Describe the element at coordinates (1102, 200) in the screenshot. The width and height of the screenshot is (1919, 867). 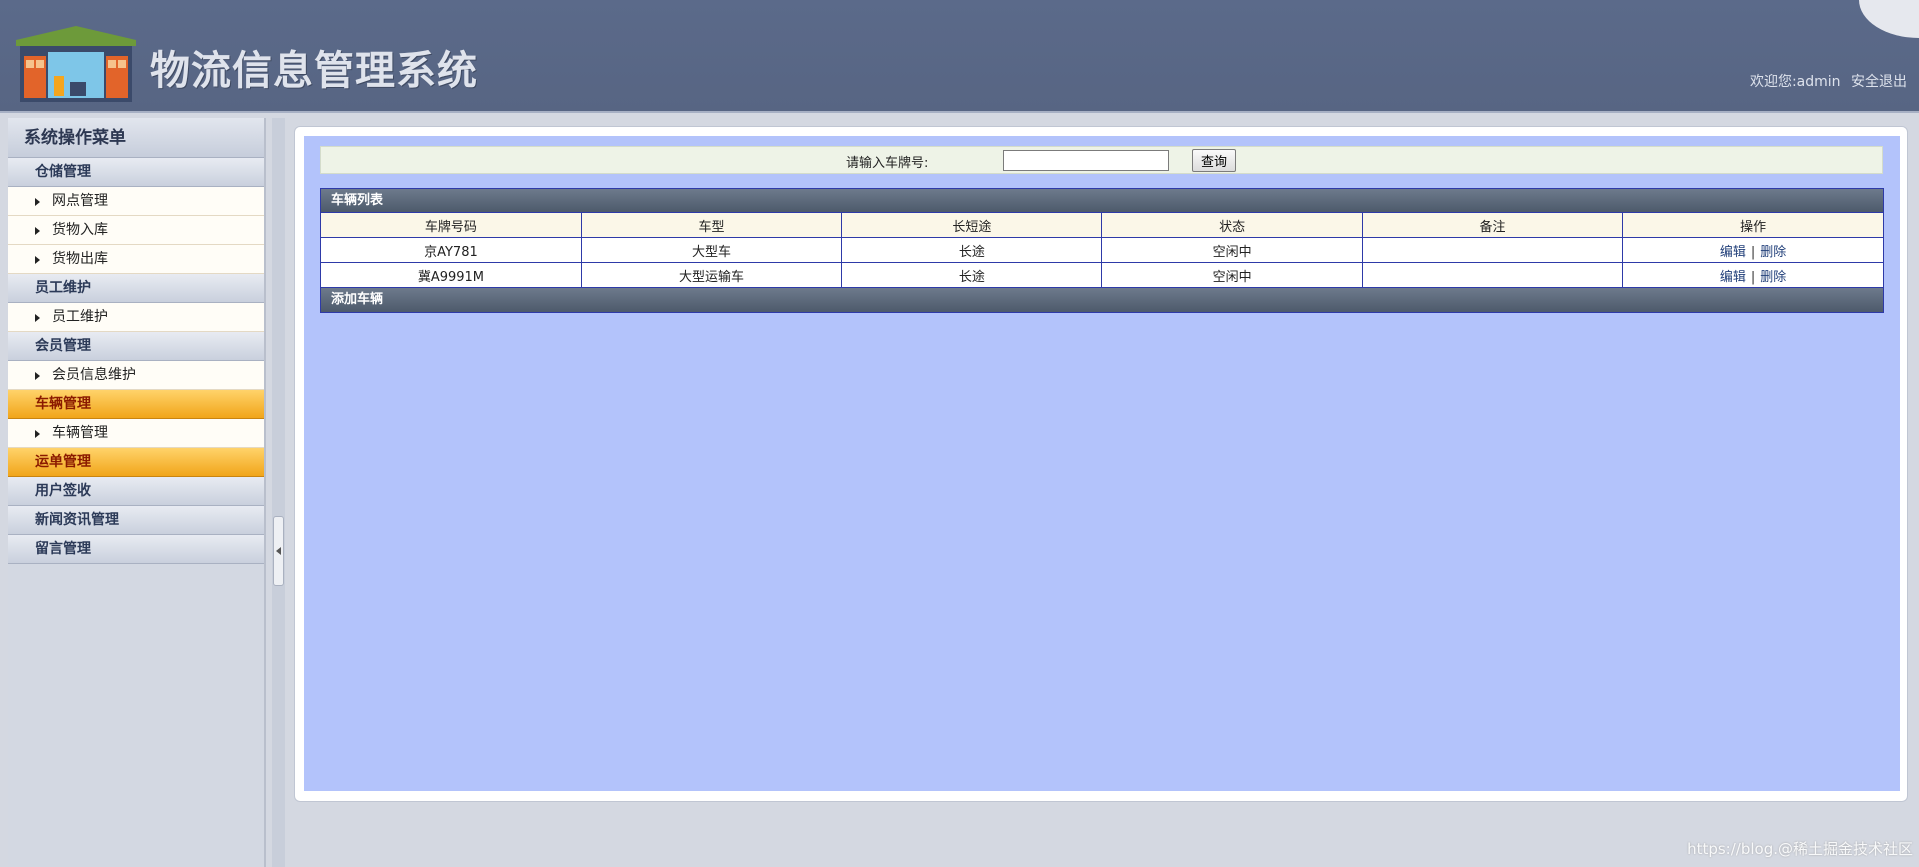
I see `vehicle-list-title: 车辆列表` at that location.